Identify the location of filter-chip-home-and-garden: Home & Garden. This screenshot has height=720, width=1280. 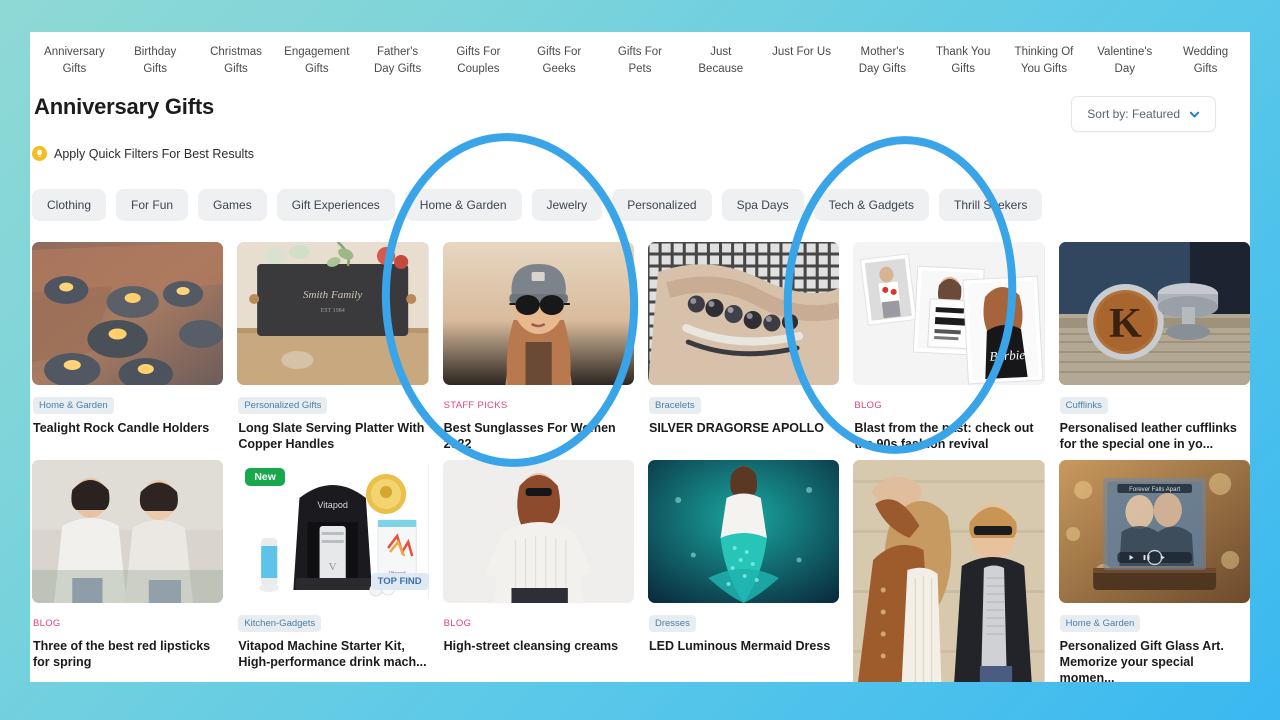
(463, 205).